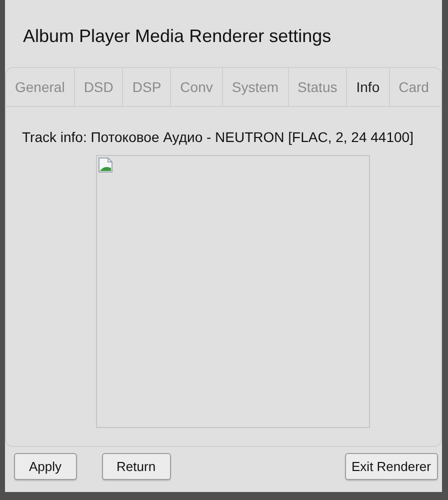 The width and height of the screenshot is (448, 500). I want to click on broken-image-icon, so click(106, 165).